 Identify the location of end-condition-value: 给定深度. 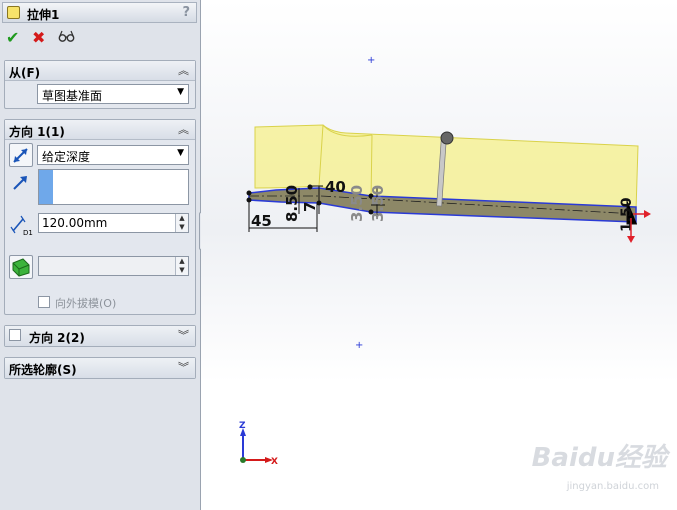
(66, 157).